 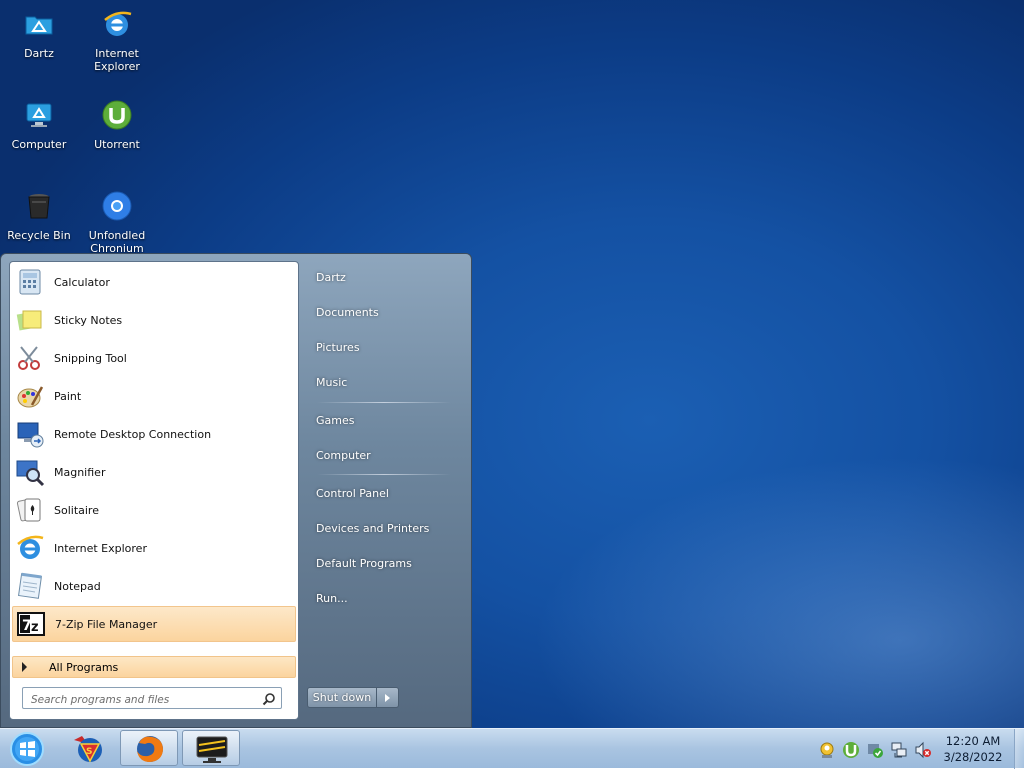 I want to click on remote-desktop-icon, so click(x=30, y=435).